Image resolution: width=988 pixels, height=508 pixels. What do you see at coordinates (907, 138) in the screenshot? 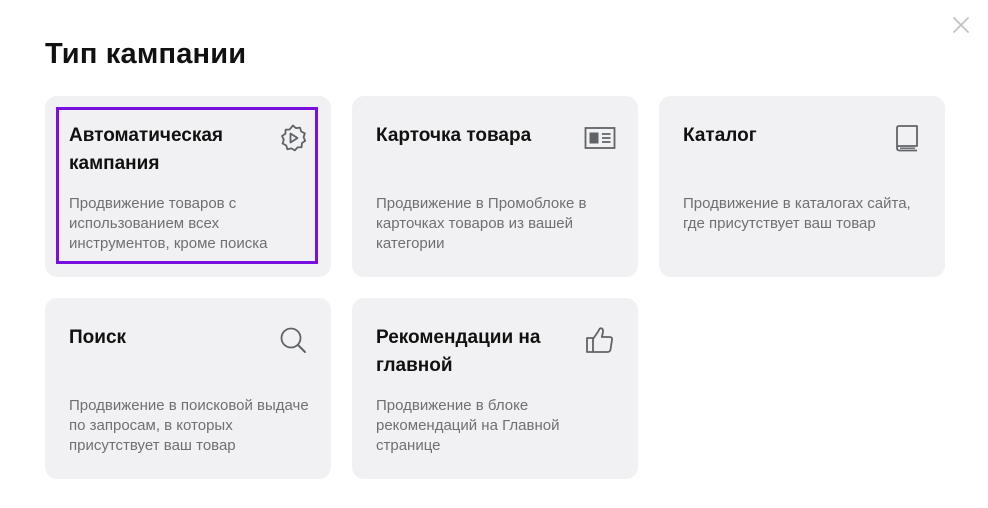
I see `book-icon` at bounding box center [907, 138].